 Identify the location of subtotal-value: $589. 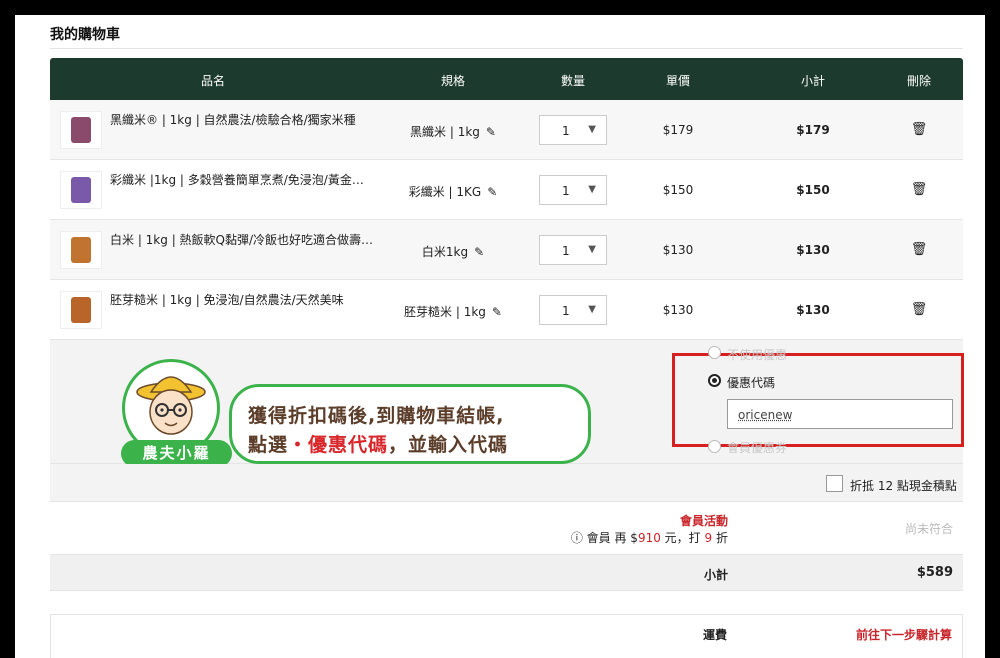
(934, 572).